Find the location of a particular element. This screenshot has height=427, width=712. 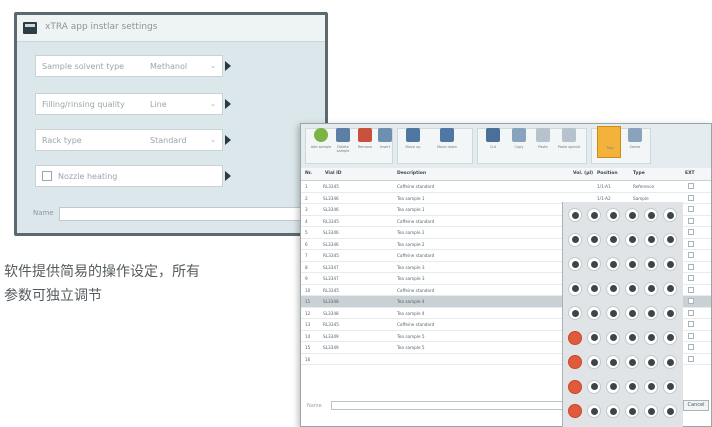

delete-button: Delete sample is located at coordinates (343, 142).